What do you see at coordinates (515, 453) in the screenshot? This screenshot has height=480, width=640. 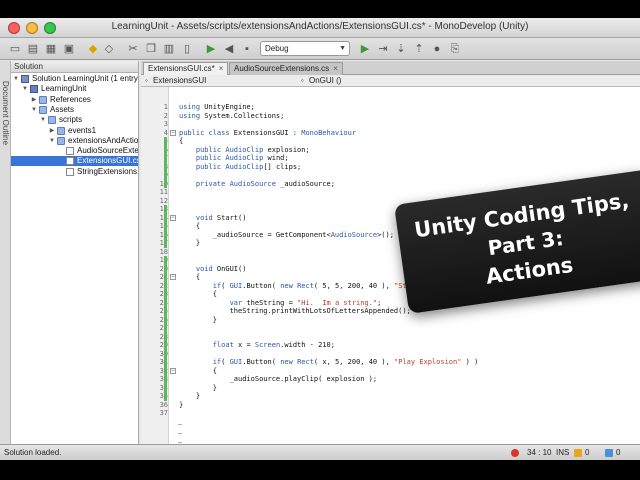 I see `error-icon` at bounding box center [515, 453].